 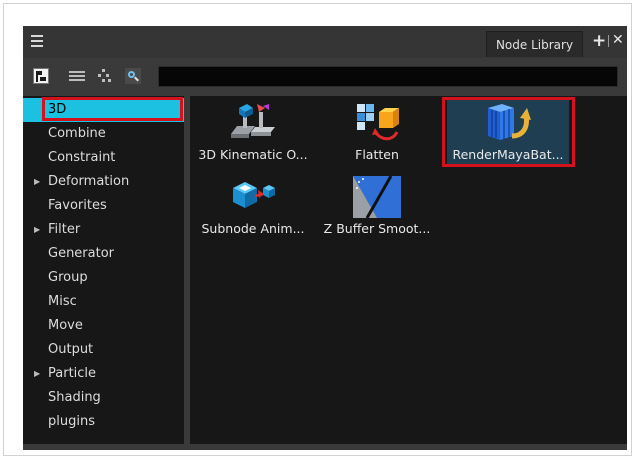 What do you see at coordinates (77, 133) in the screenshot?
I see `sidebar-item-label: Combine` at bounding box center [77, 133].